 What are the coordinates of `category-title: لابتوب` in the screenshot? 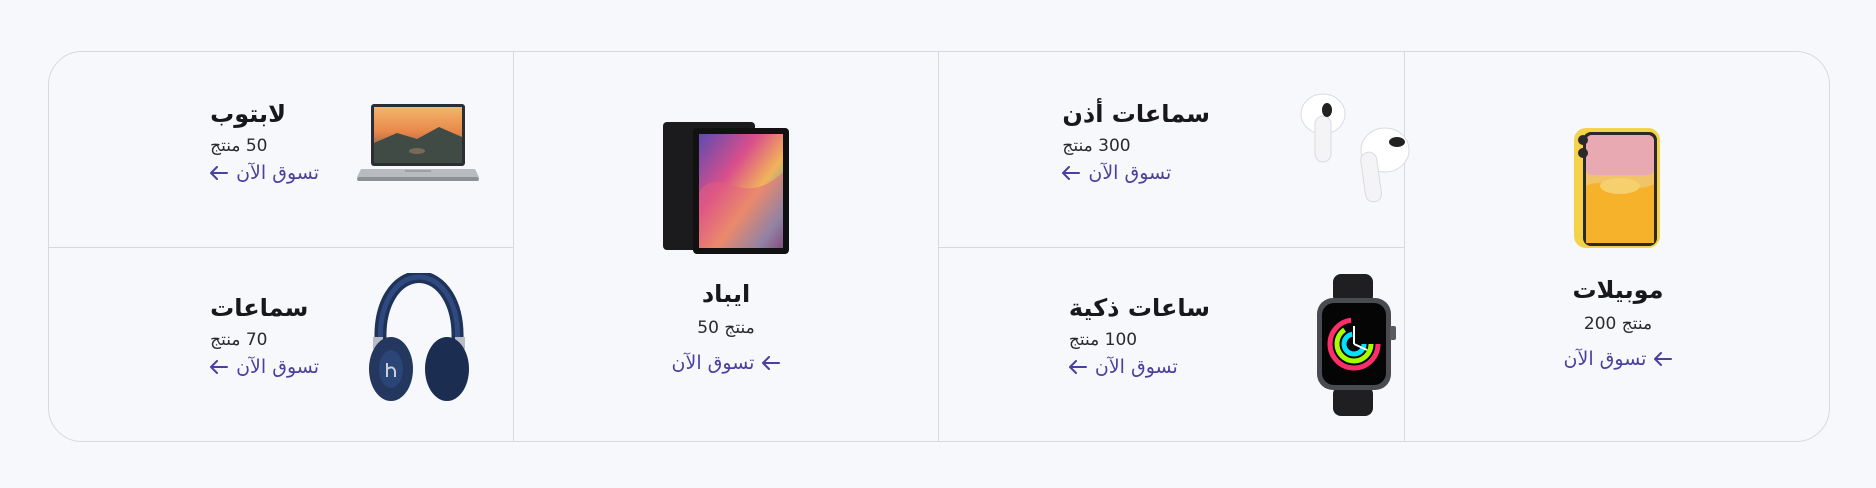 It's located at (248, 114).